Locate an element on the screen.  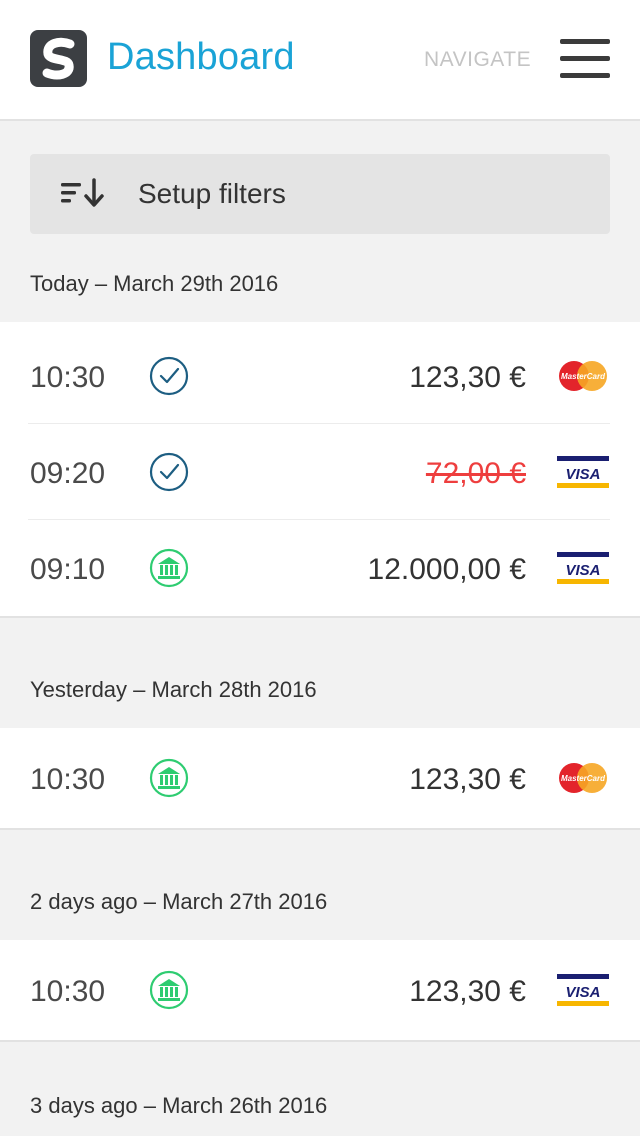
page-title: Dashboard is located at coordinates (201, 57).